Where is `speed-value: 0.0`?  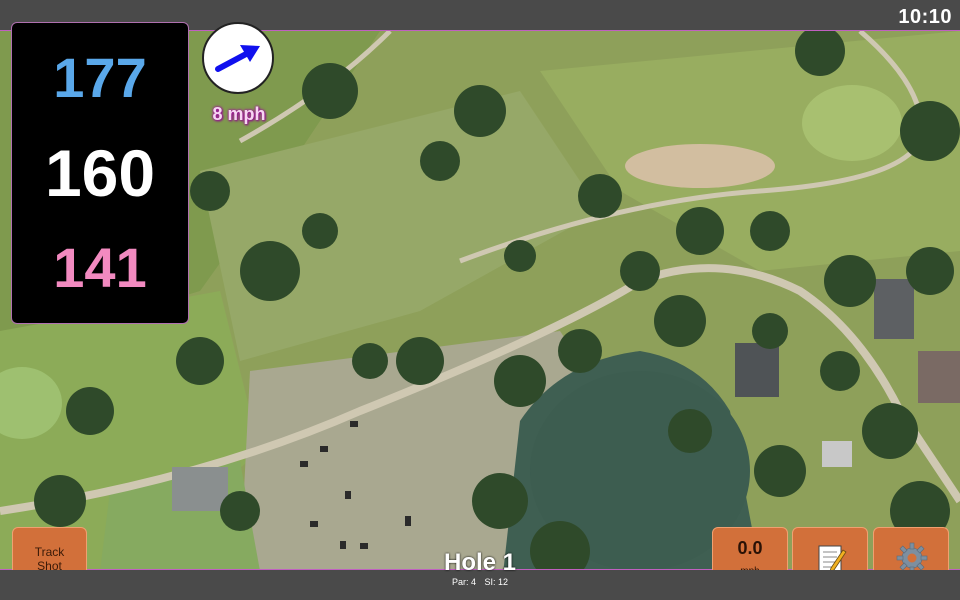 speed-value: 0.0 is located at coordinates (750, 548).